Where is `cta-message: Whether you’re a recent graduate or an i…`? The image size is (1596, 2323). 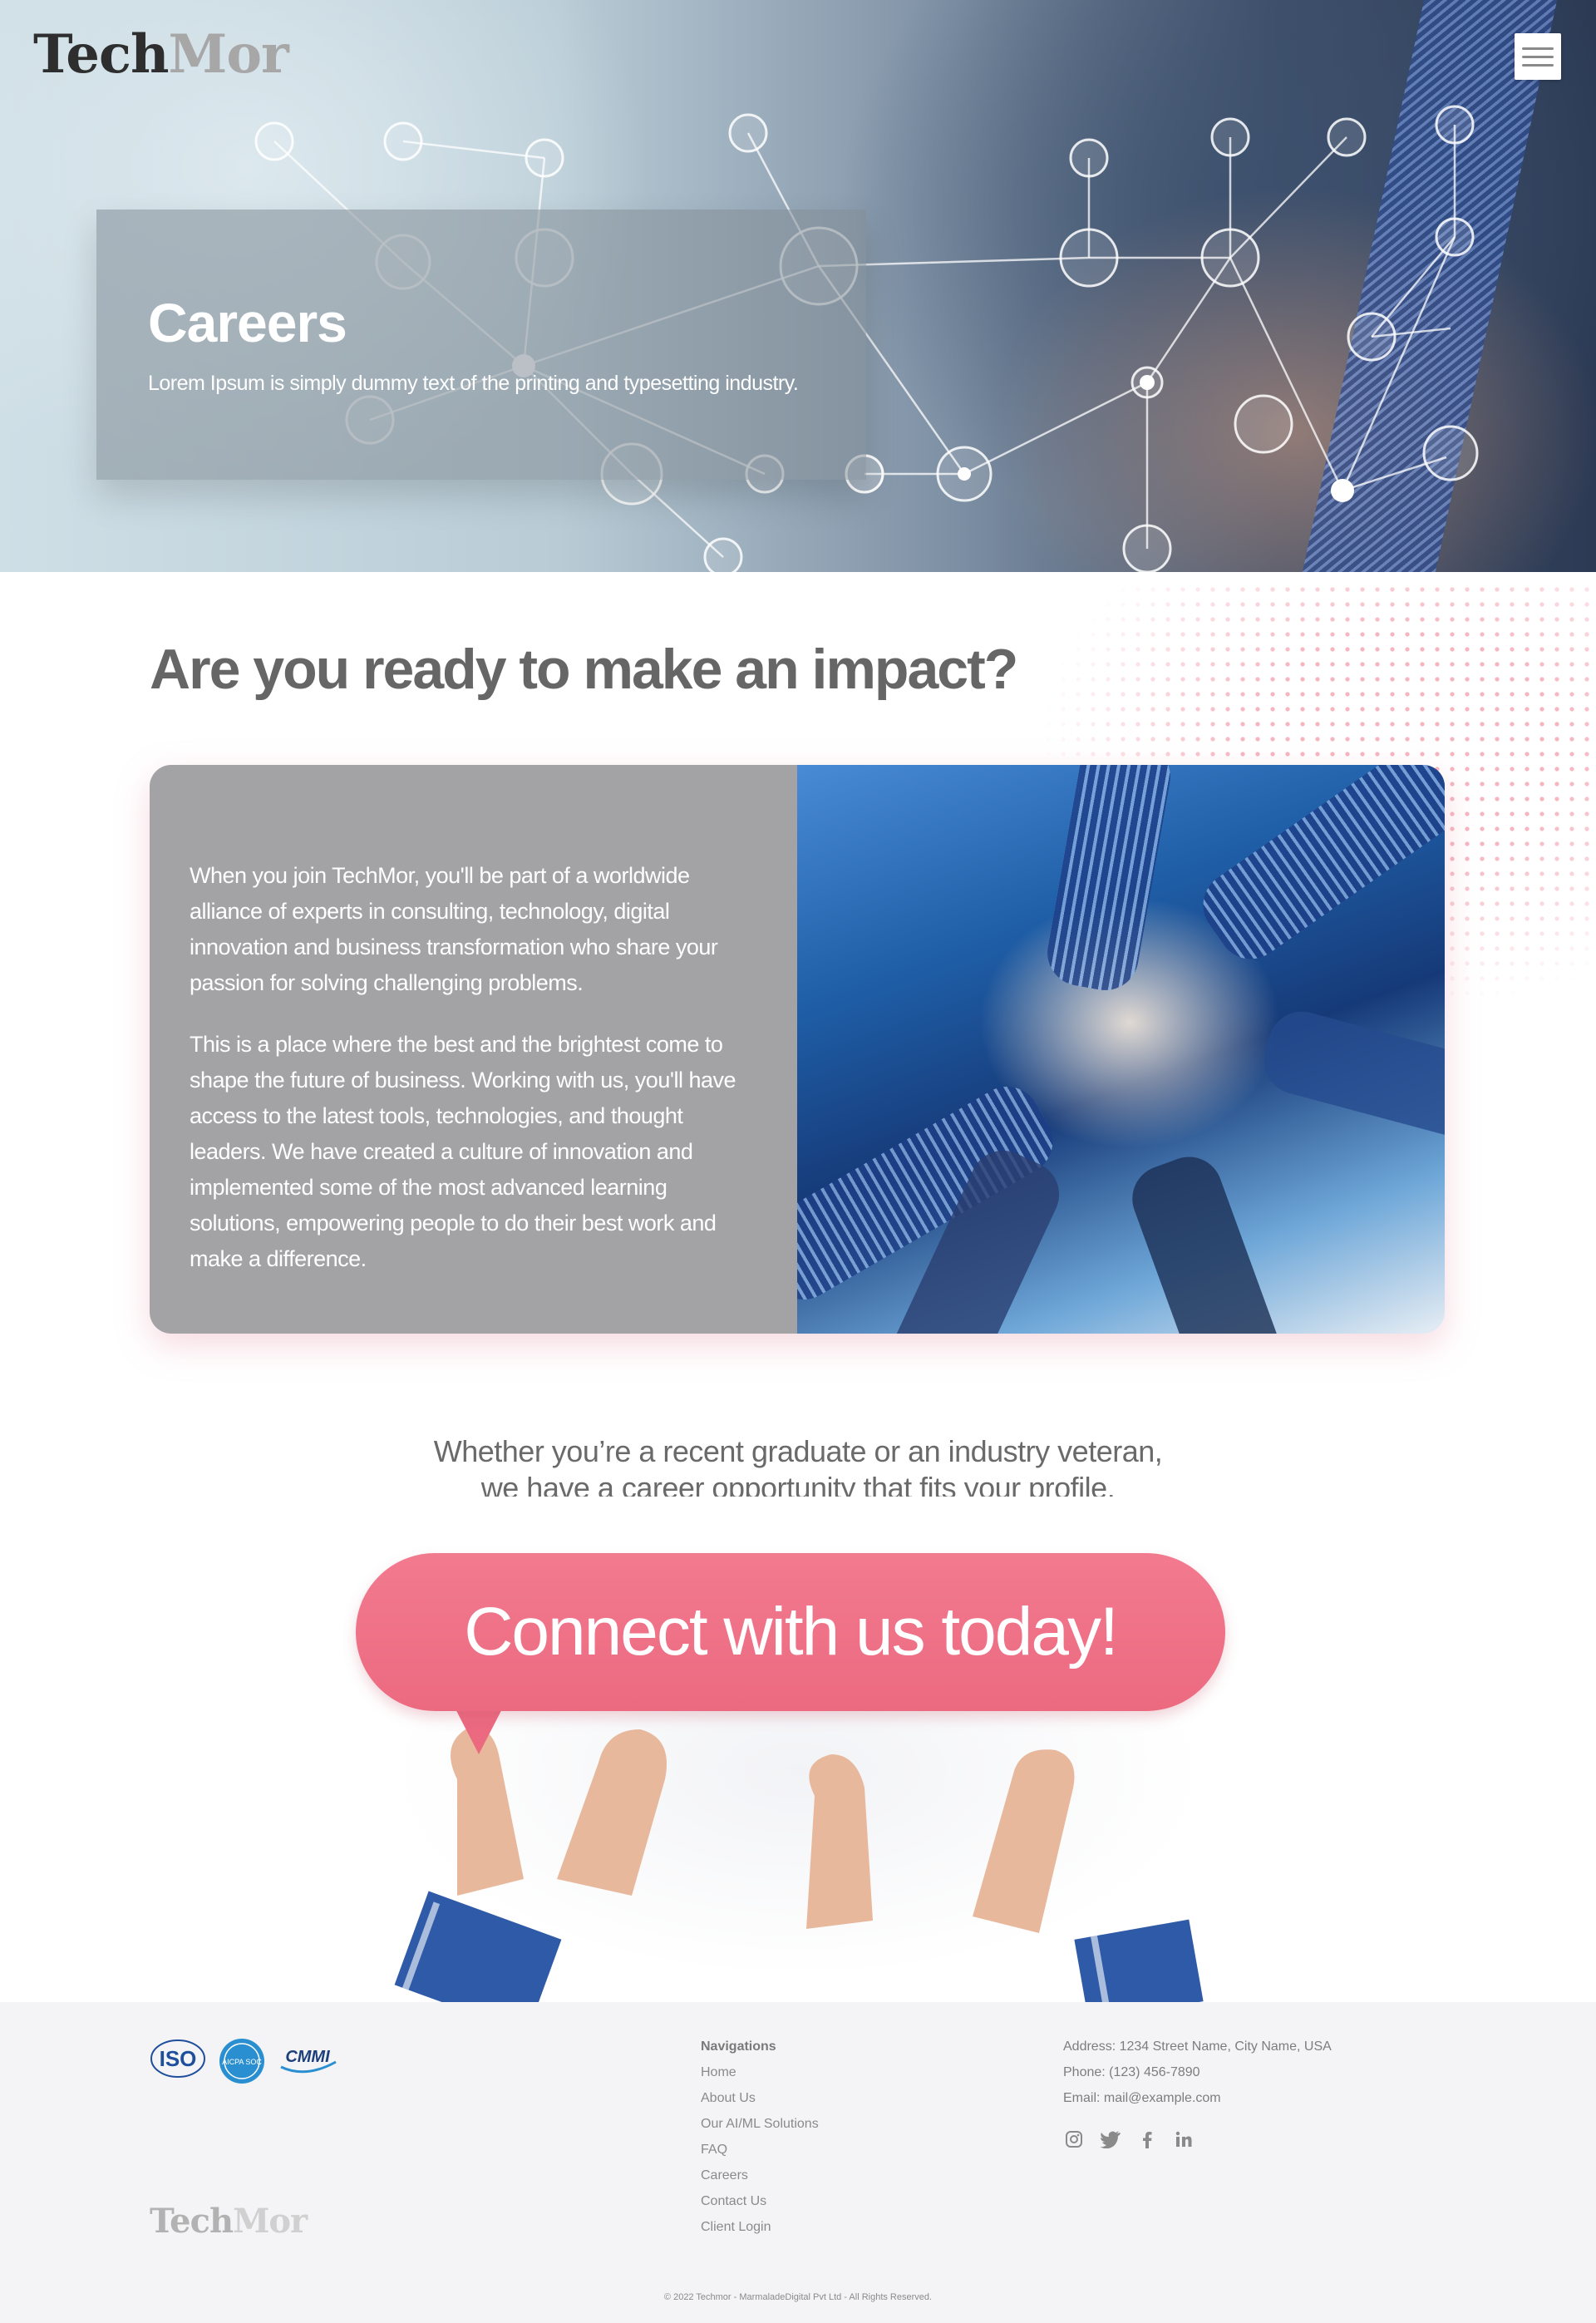
cta-message: Whether you’re a recent graduate or an i… is located at coordinates (798, 1470).